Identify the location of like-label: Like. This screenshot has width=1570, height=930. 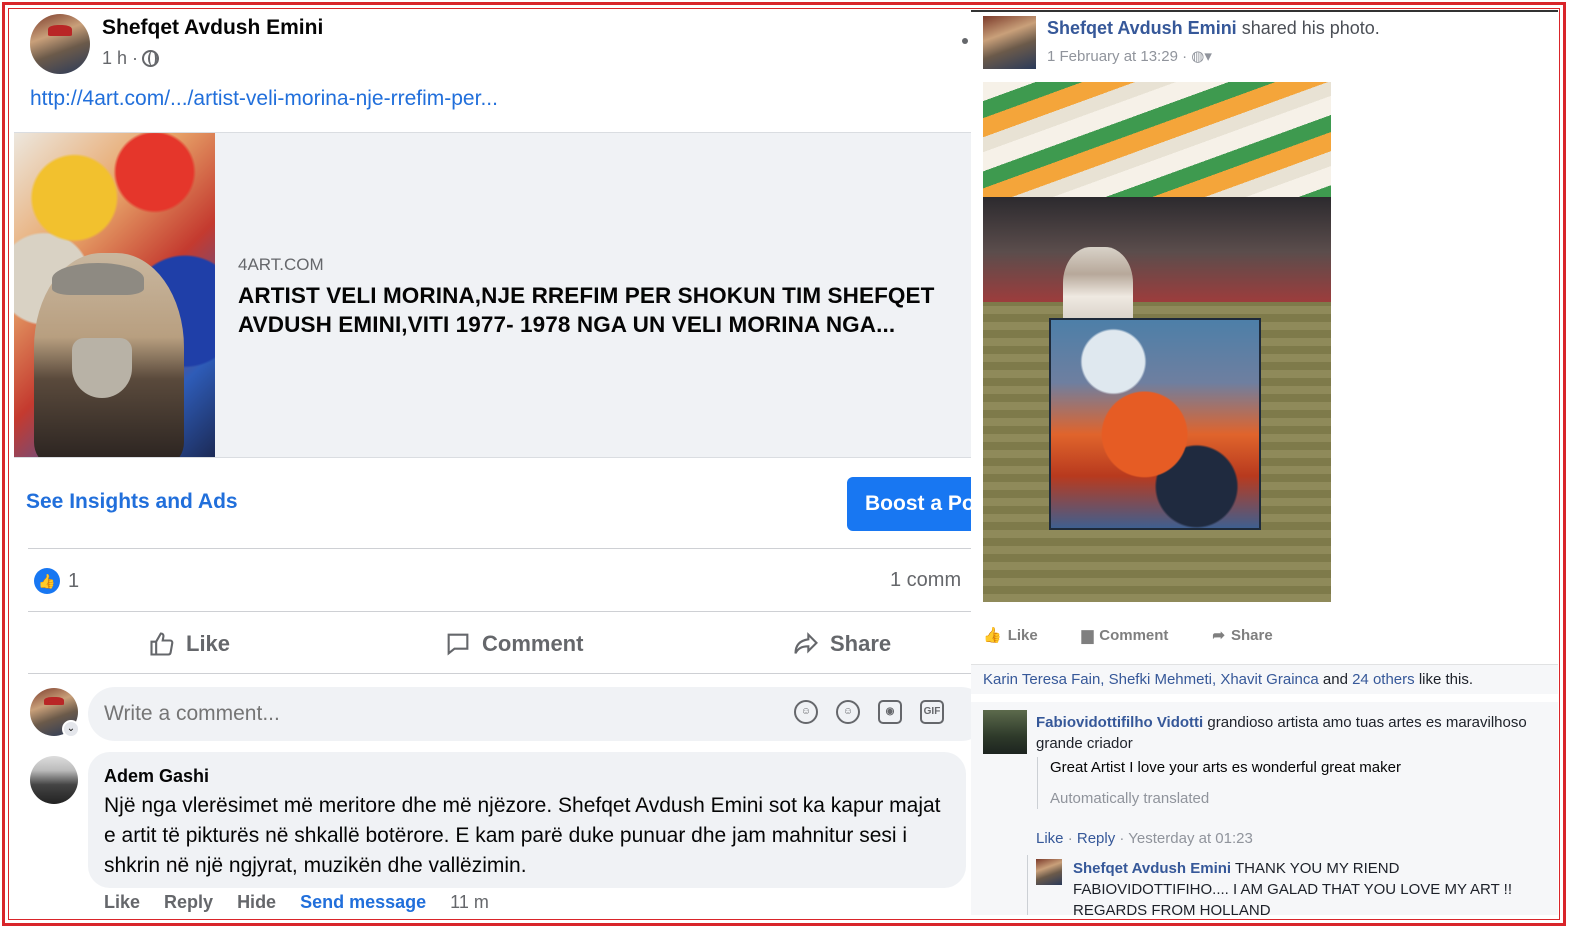
(208, 643).